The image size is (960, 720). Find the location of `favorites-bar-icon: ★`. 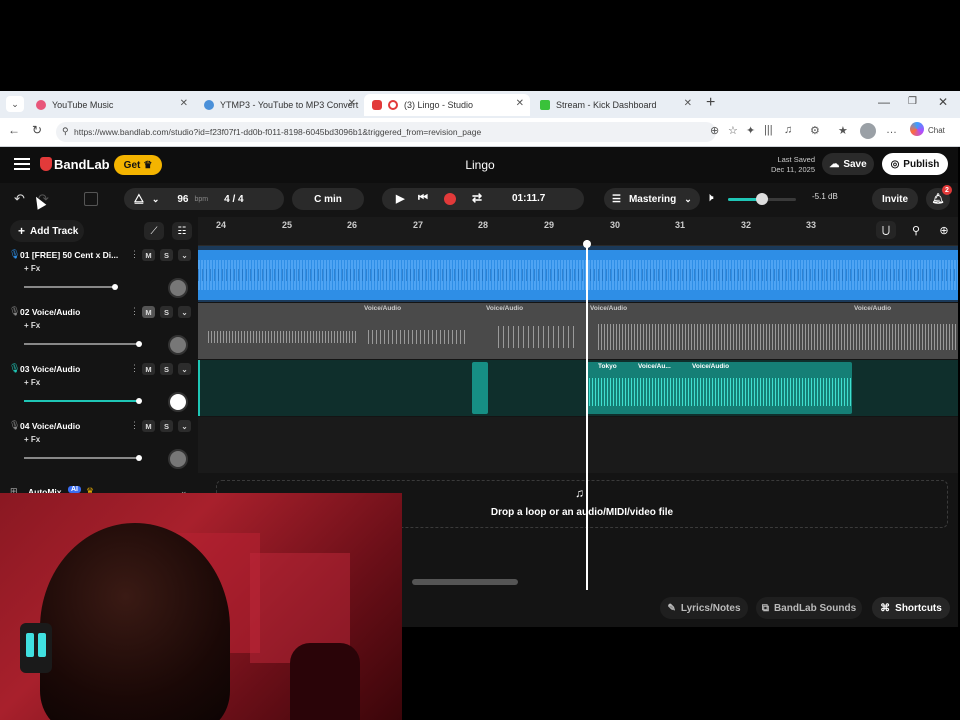

favorites-bar-icon: ★ is located at coordinates (843, 130).